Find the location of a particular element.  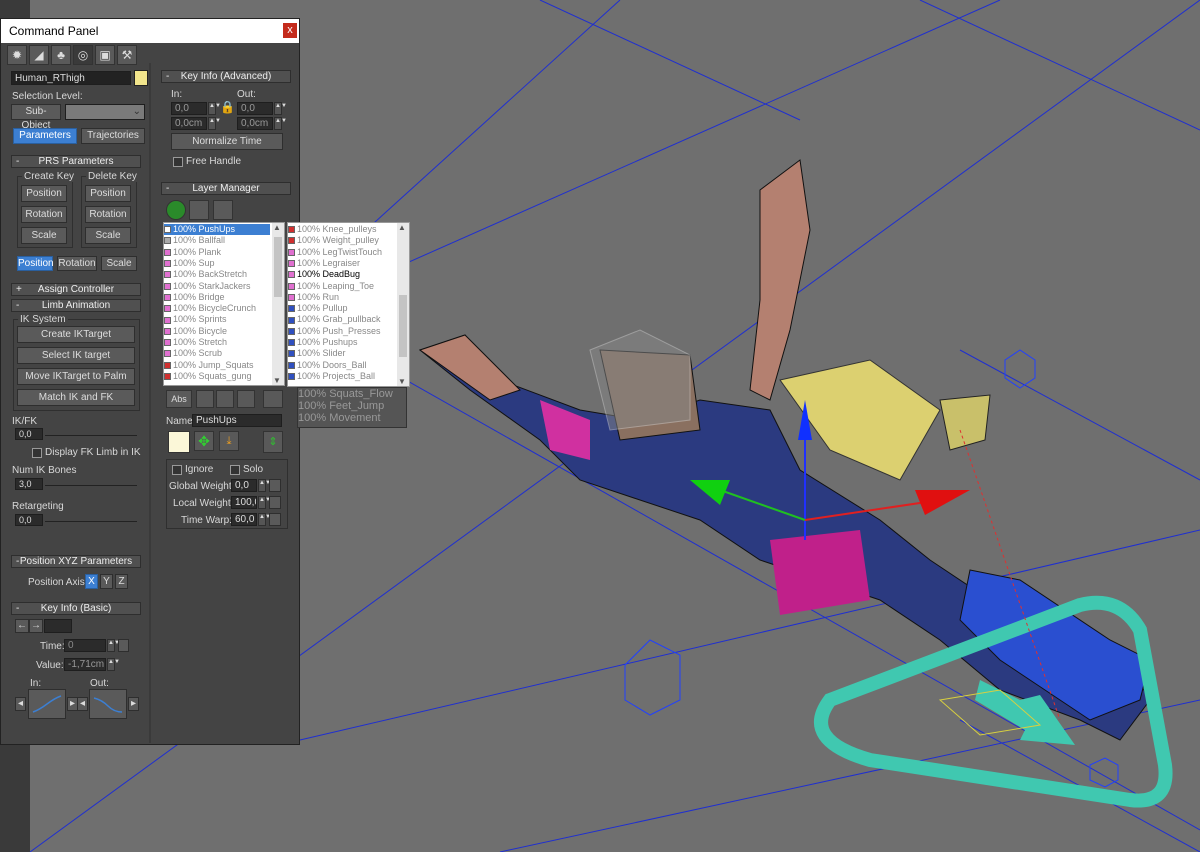

layer-list-item: 100% Stretch is located at coordinates (217, 342).